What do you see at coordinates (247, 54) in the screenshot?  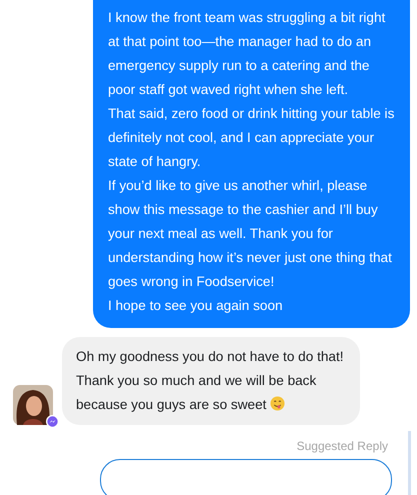 I see `message-text: I know the front team was struggling a bit right at that point too—the manager had to do an emergency supply run to a catering and the poor staff got waved right when she left.` at bounding box center [247, 54].